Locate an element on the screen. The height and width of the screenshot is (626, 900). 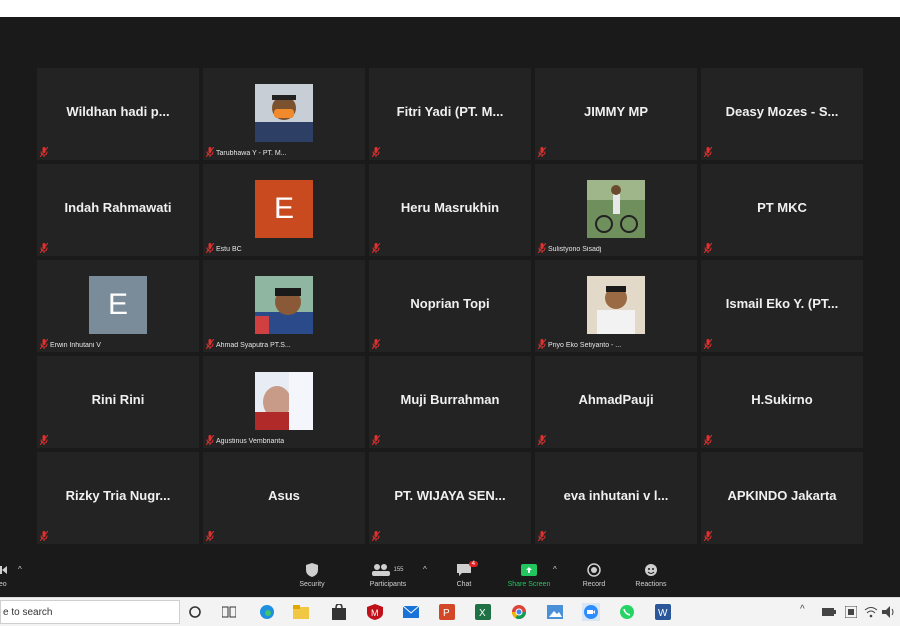
video-button: ideo is located at coordinates (15, 573).